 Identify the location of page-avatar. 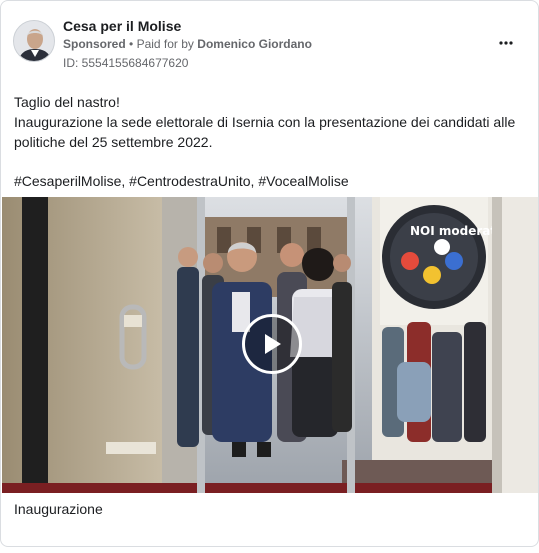
(34, 41).